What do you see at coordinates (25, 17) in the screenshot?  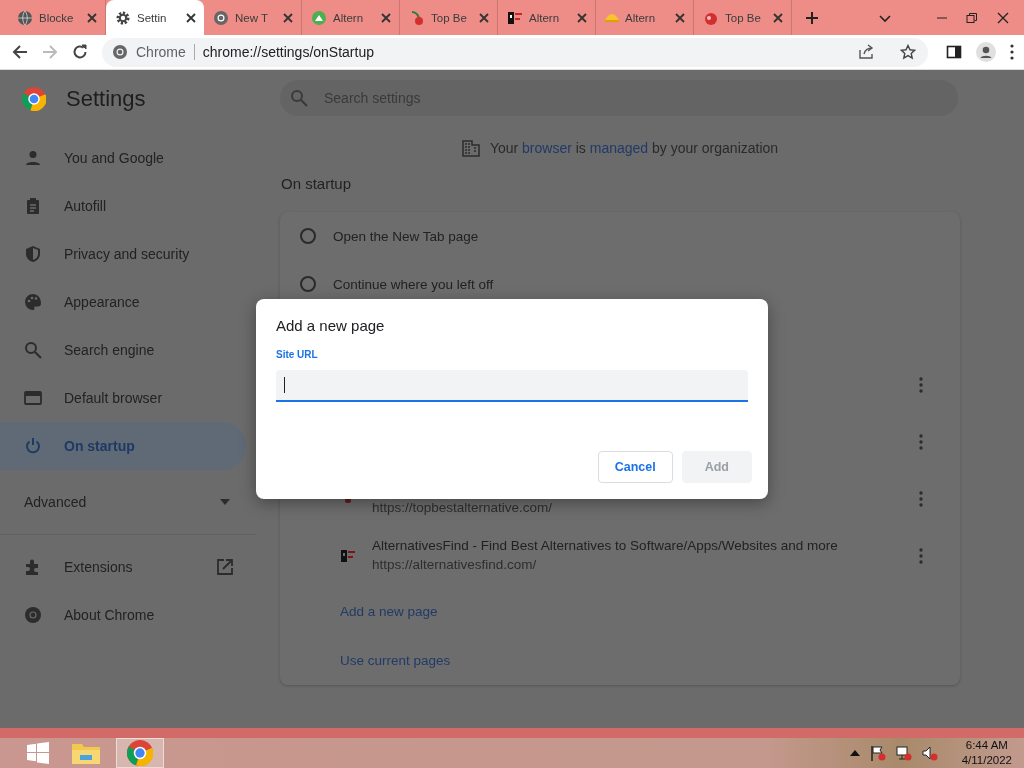 I see `globe-icon` at bounding box center [25, 17].